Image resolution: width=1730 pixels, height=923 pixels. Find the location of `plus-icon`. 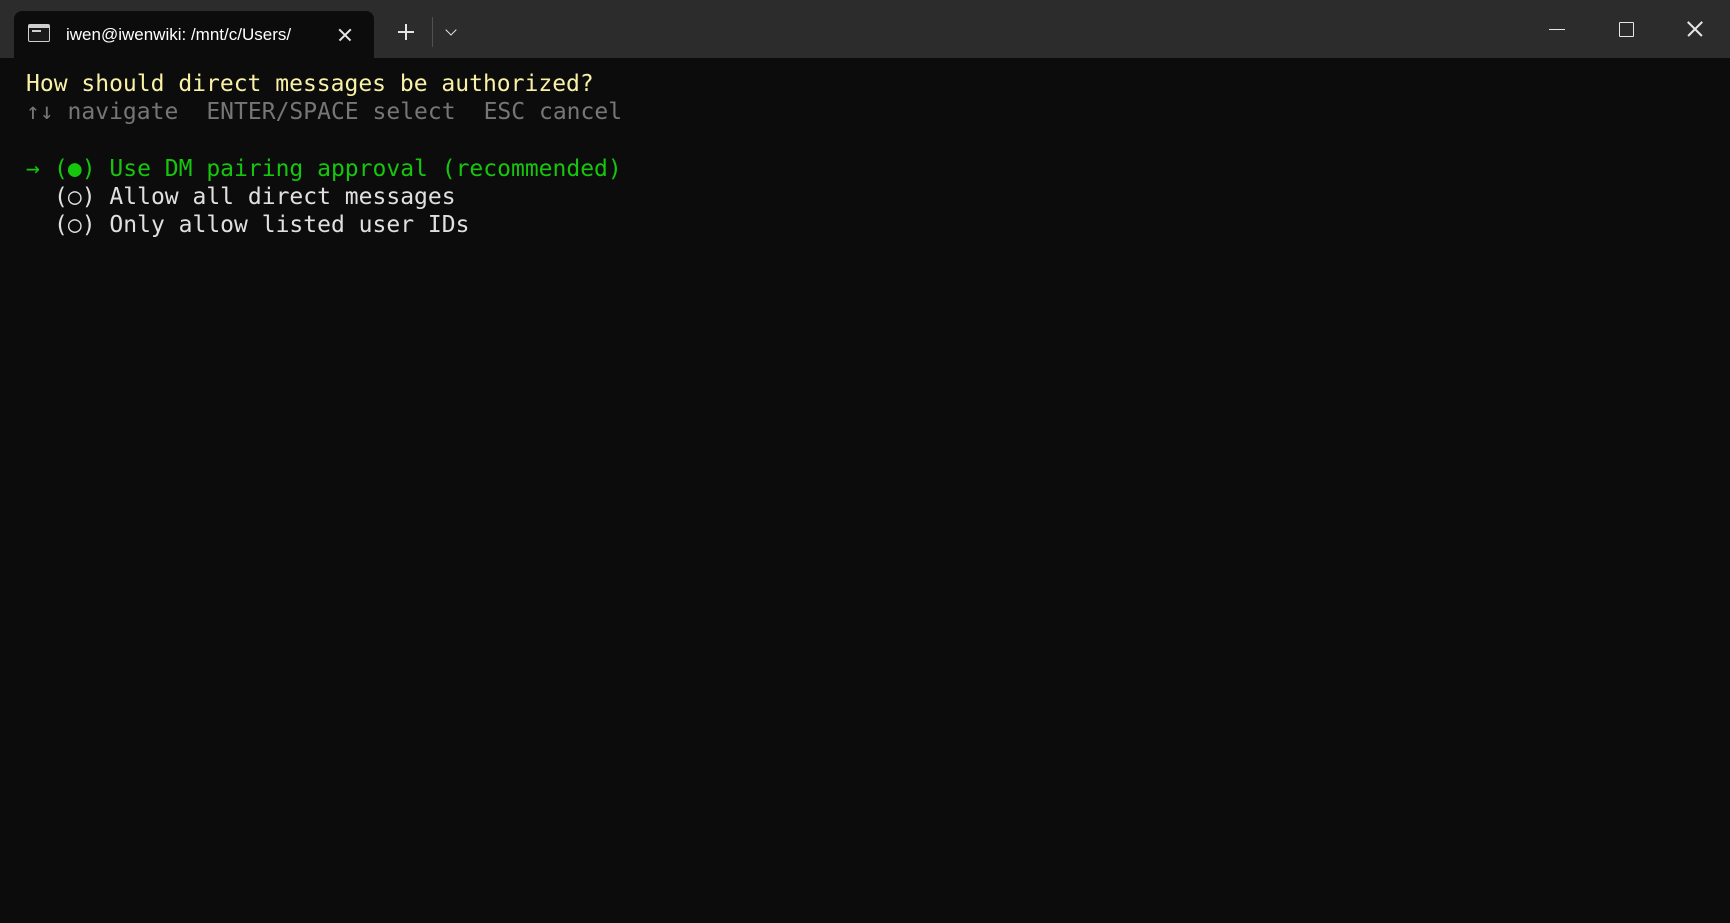

plus-icon is located at coordinates (406, 32).